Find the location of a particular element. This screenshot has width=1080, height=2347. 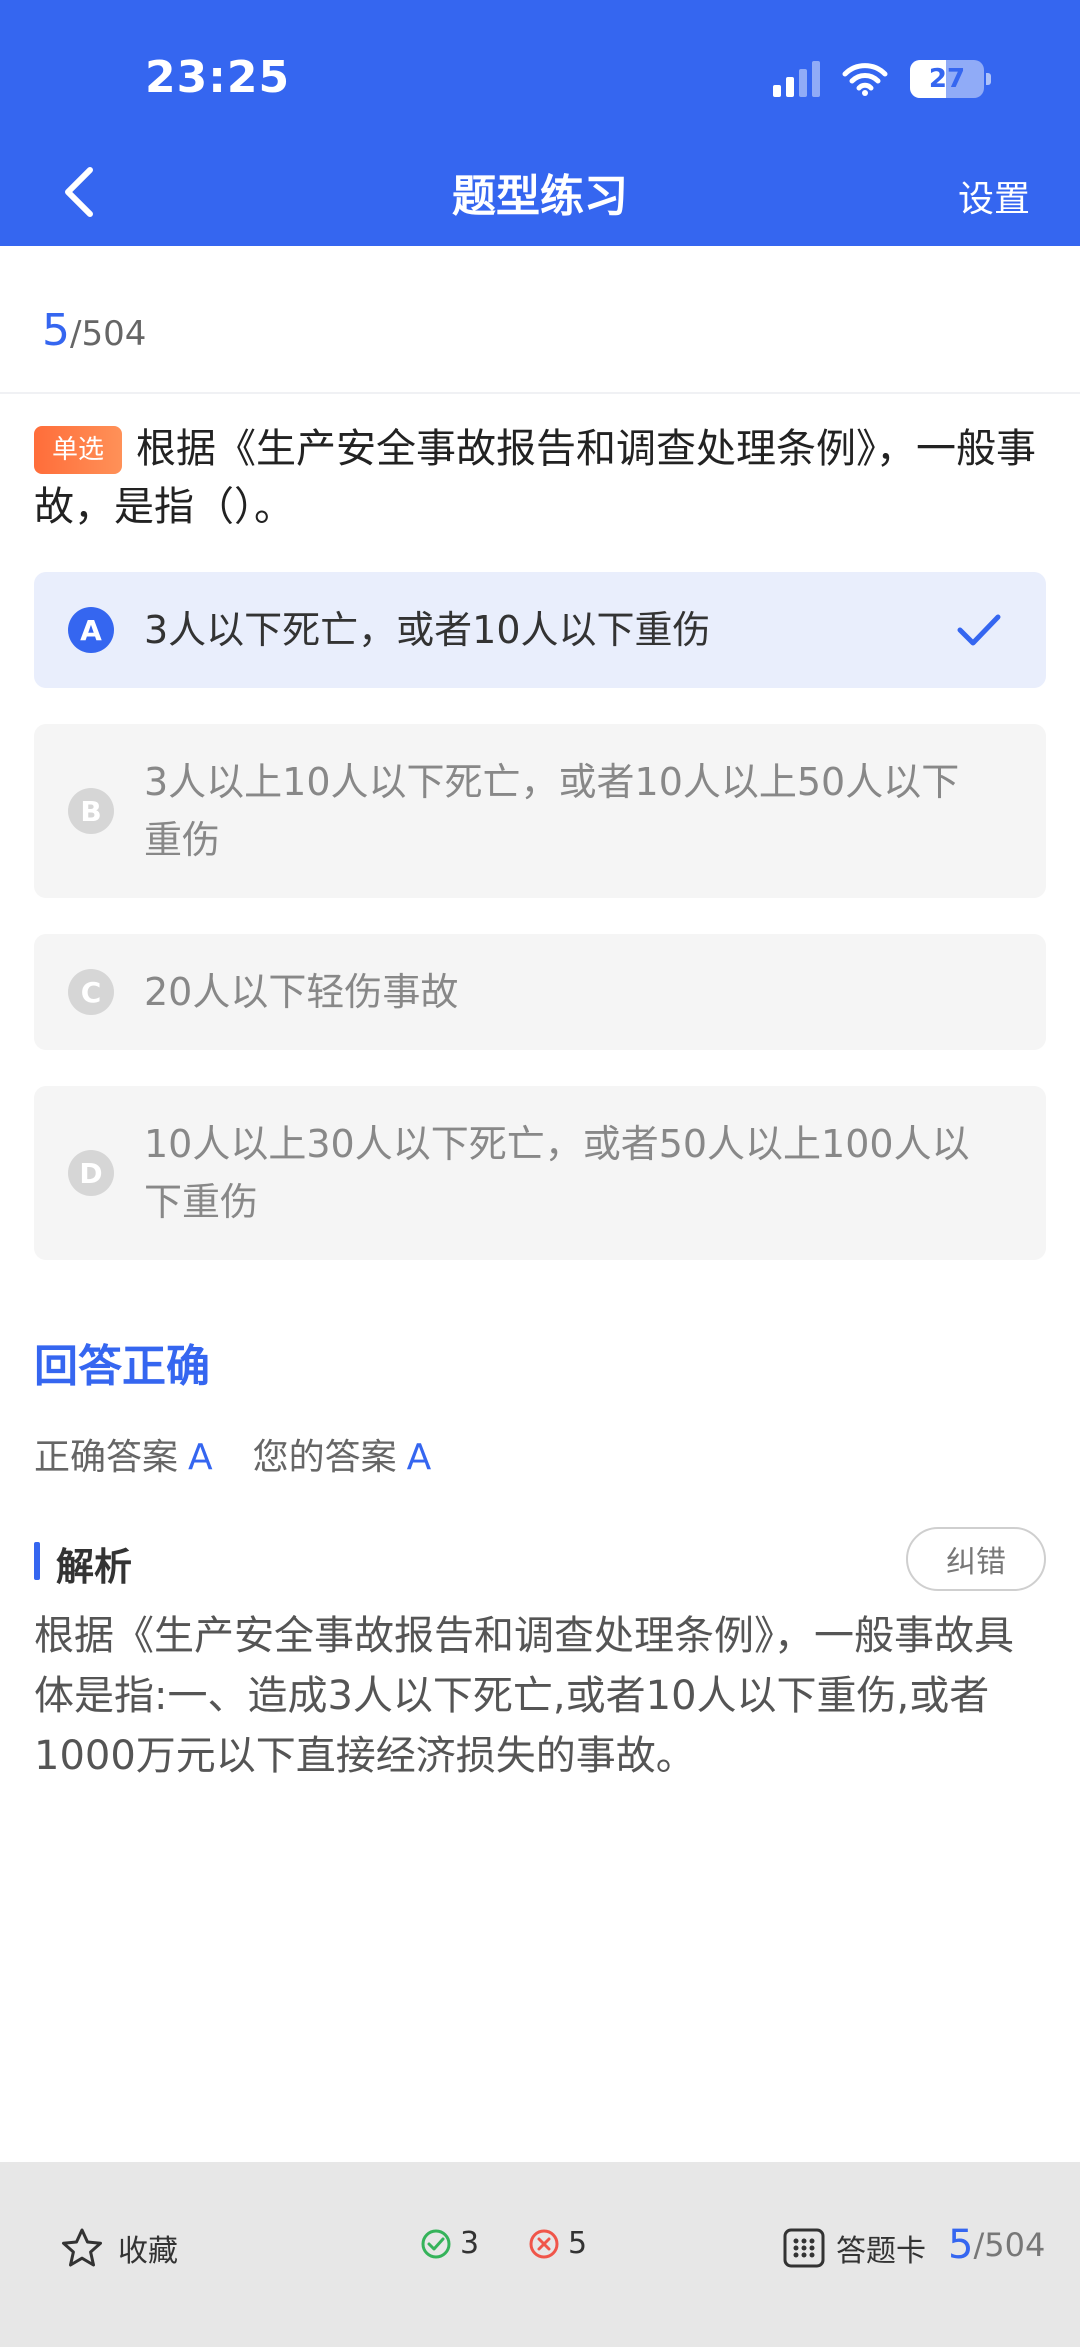

battery-level: 27 is located at coordinates (947, 79).